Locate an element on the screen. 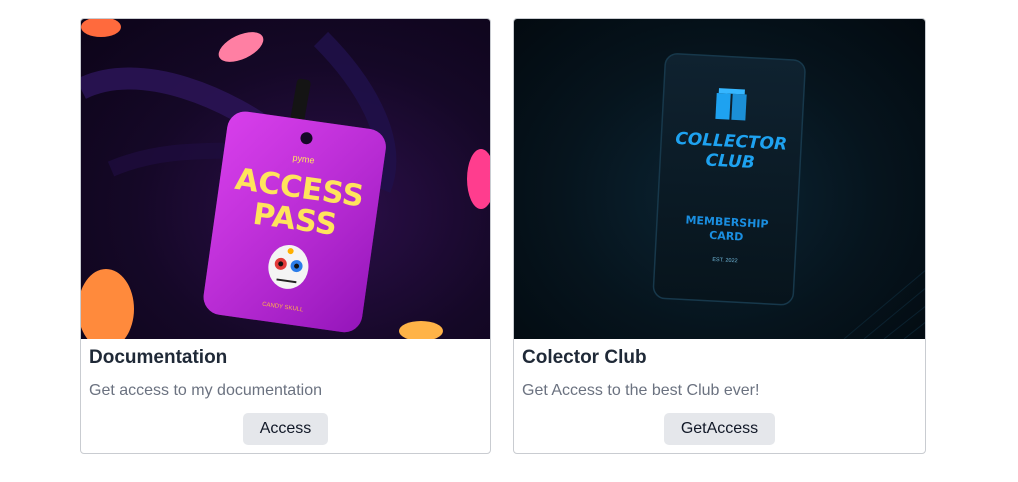 The height and width of the screenshot is (482, 1018). button-row: GetAccess is located at coordinates (719, 429).